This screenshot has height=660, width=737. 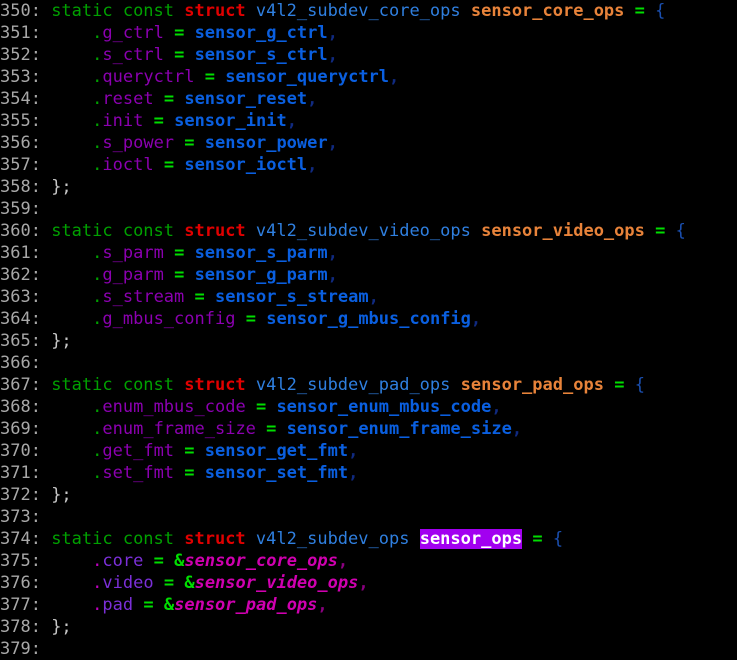 I want to click on line-number: 367:, so click(x=20, y=385).